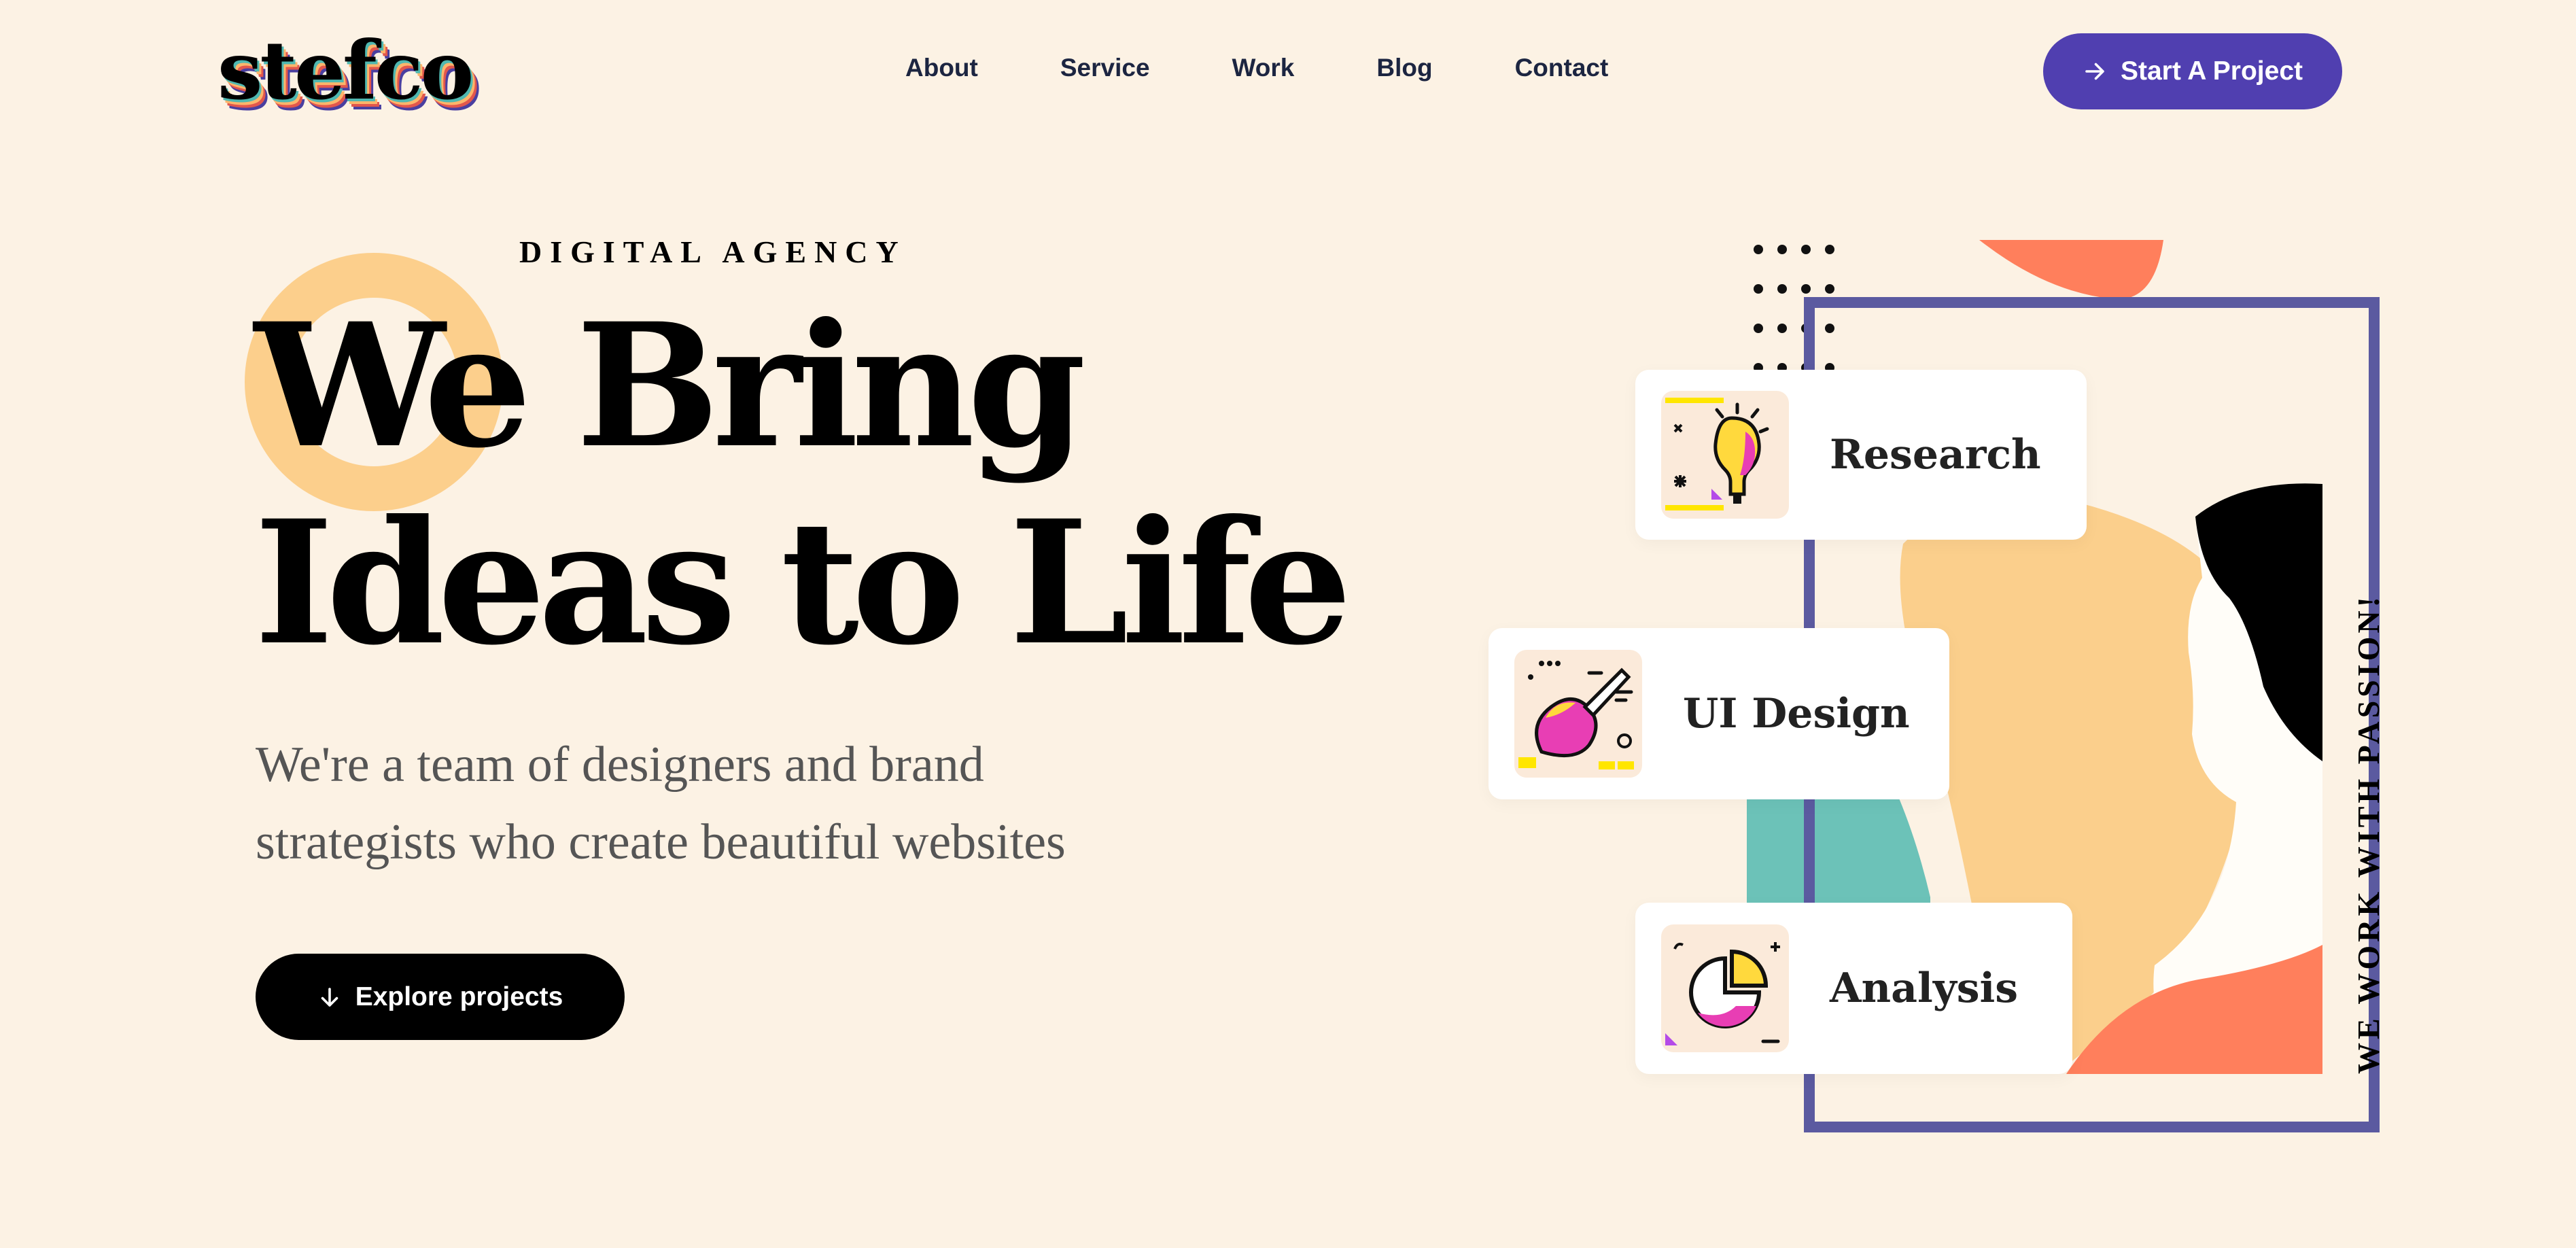 Image resolution: width=2576 pixels, height=1248 pixels. What do you see at coordinates (2071, 270) in the screenshot?
I see `coral-wedge` at bounding box center [2071, 270].